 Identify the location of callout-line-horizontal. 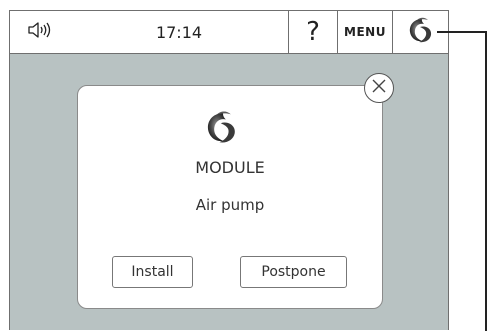
(461, 32).